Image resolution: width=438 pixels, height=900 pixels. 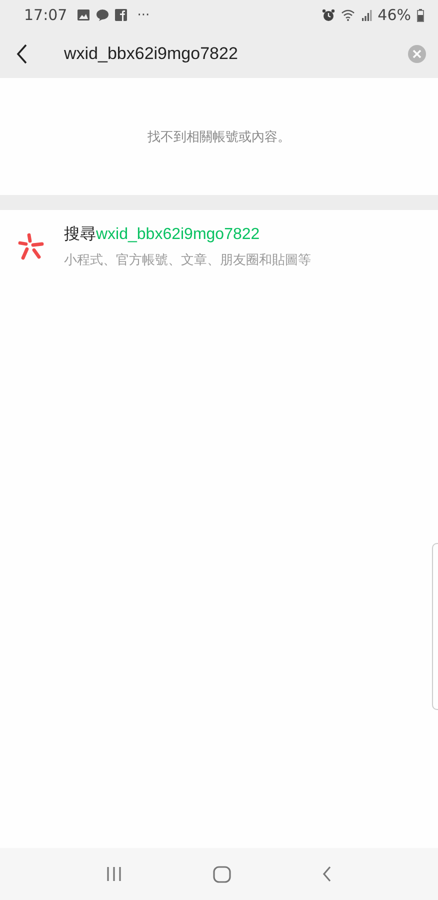 I want to click on search-spark-icon, so click(x=31, y=246).